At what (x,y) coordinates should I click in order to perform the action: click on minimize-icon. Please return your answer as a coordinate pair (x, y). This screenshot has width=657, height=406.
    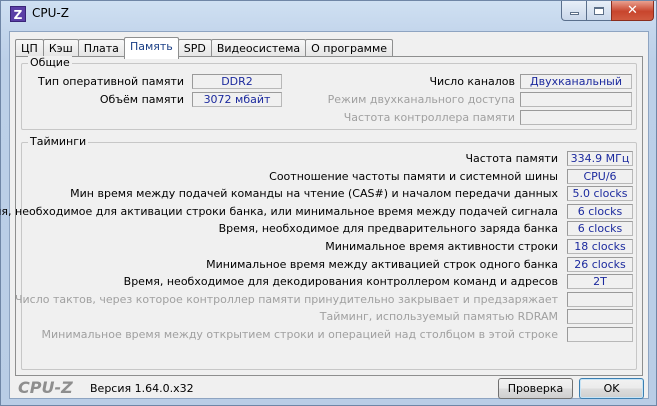
    Looking at the image, I should click on (574, 13).